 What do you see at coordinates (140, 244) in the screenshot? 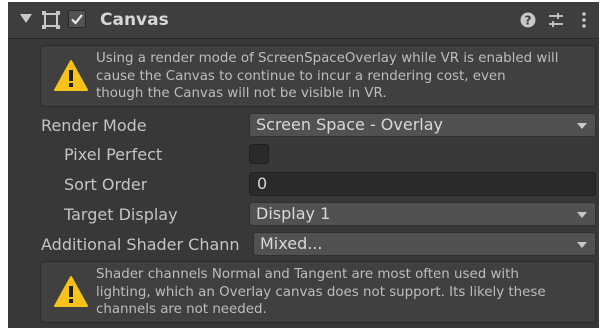
I see `additional-shader-channels-label: Additional Shader Chann` at bounding box center [140, 244].